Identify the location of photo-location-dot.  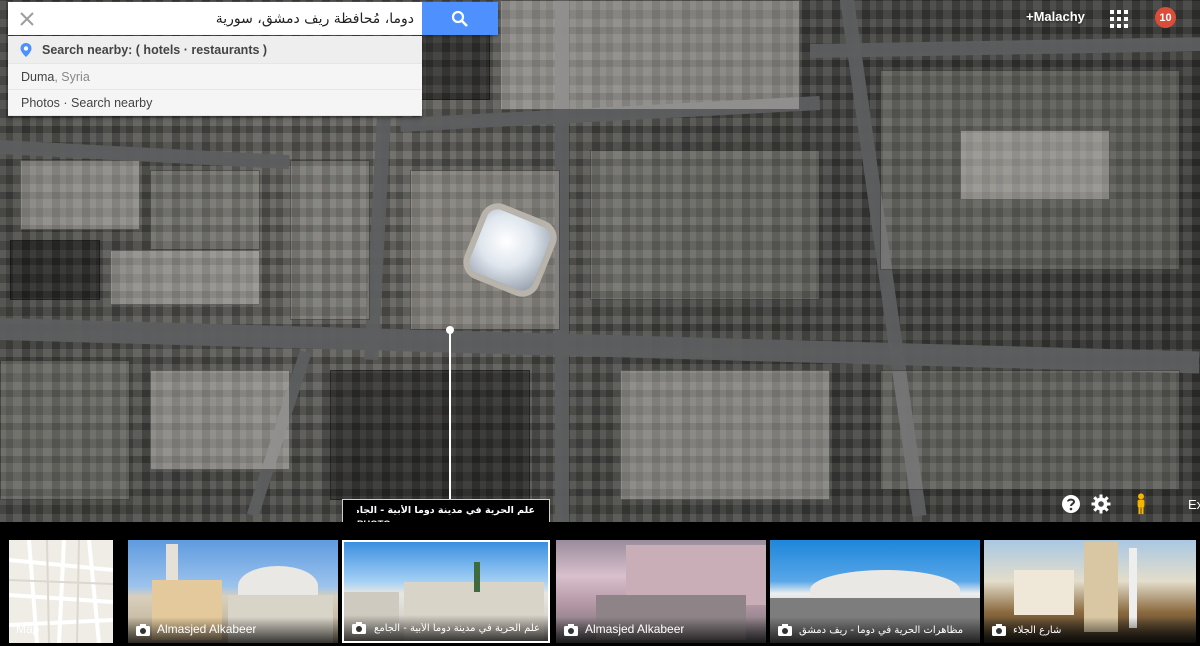
(450, 330).